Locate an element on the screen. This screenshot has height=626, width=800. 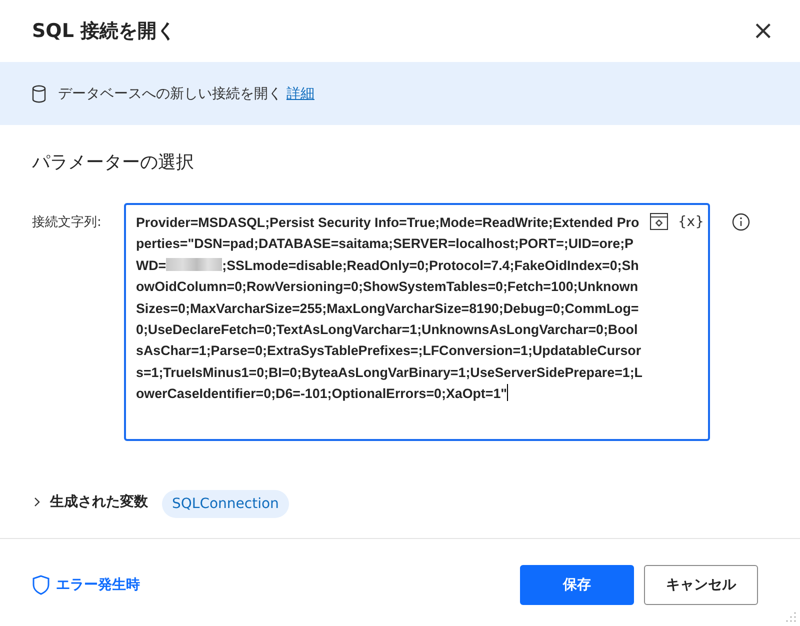
dialog-title: SQL 接続を開く is located at coordinates (104, 31).